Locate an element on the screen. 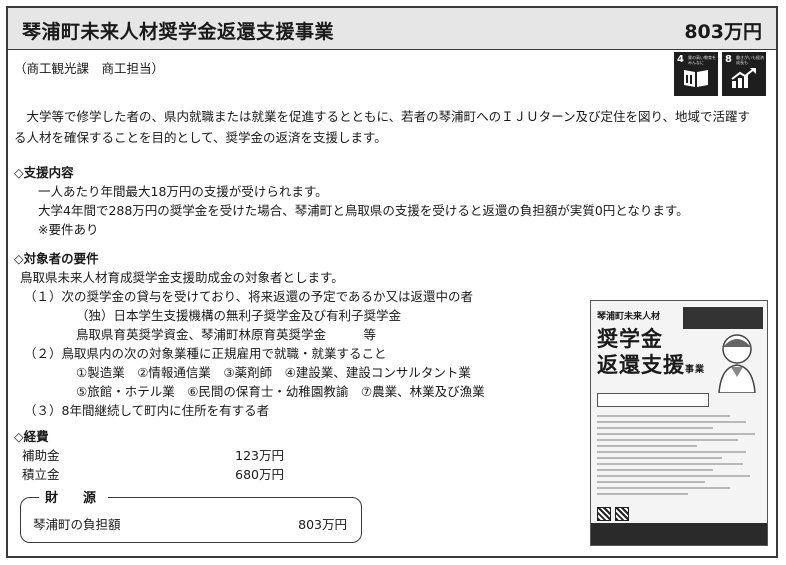  eligibility-item: （２）鳥取県内の次の対象業種に正規雇用で就職・就業すること is located at coordinates (205, 353).